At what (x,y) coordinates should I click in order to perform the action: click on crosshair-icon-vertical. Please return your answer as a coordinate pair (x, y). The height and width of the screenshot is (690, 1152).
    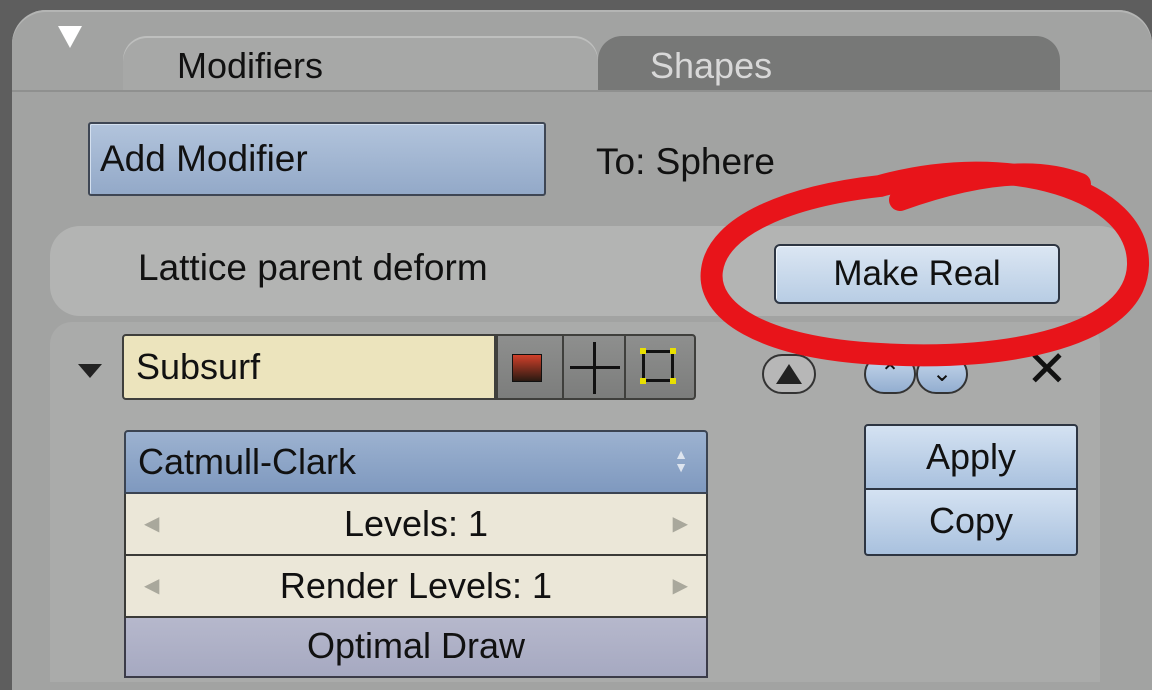
    Looking at the image, I should click on (594, 368).